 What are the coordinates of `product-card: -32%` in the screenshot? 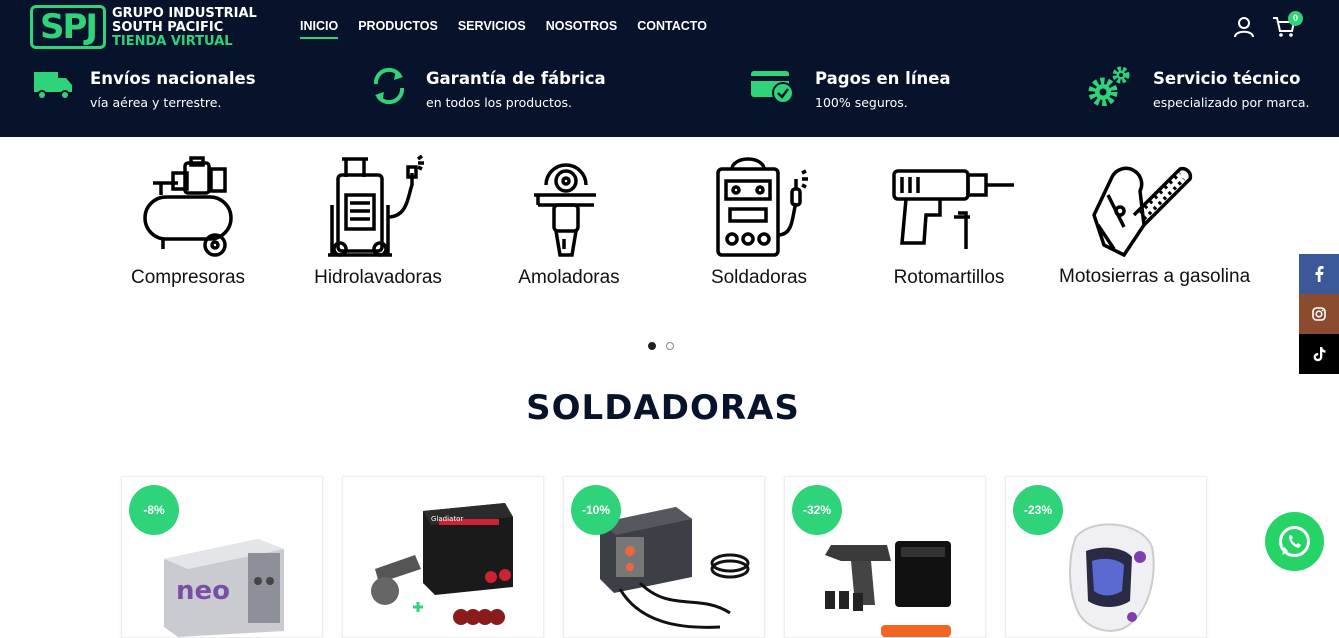 It's located at (885, 557).